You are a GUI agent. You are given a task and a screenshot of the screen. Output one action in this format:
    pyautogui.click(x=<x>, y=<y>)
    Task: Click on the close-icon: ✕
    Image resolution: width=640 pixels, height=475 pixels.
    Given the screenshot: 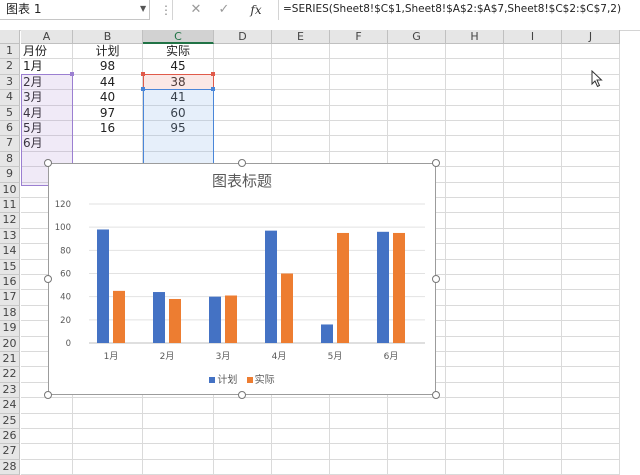 What is the action you would take?
    pyautogui.click(x=196, y=10)
    